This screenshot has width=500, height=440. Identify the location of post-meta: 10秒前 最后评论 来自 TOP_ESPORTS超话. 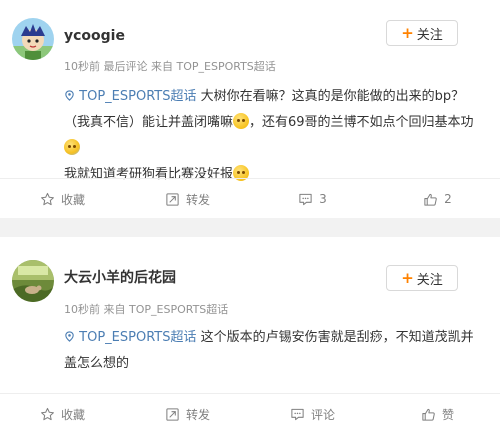
(170, 66).